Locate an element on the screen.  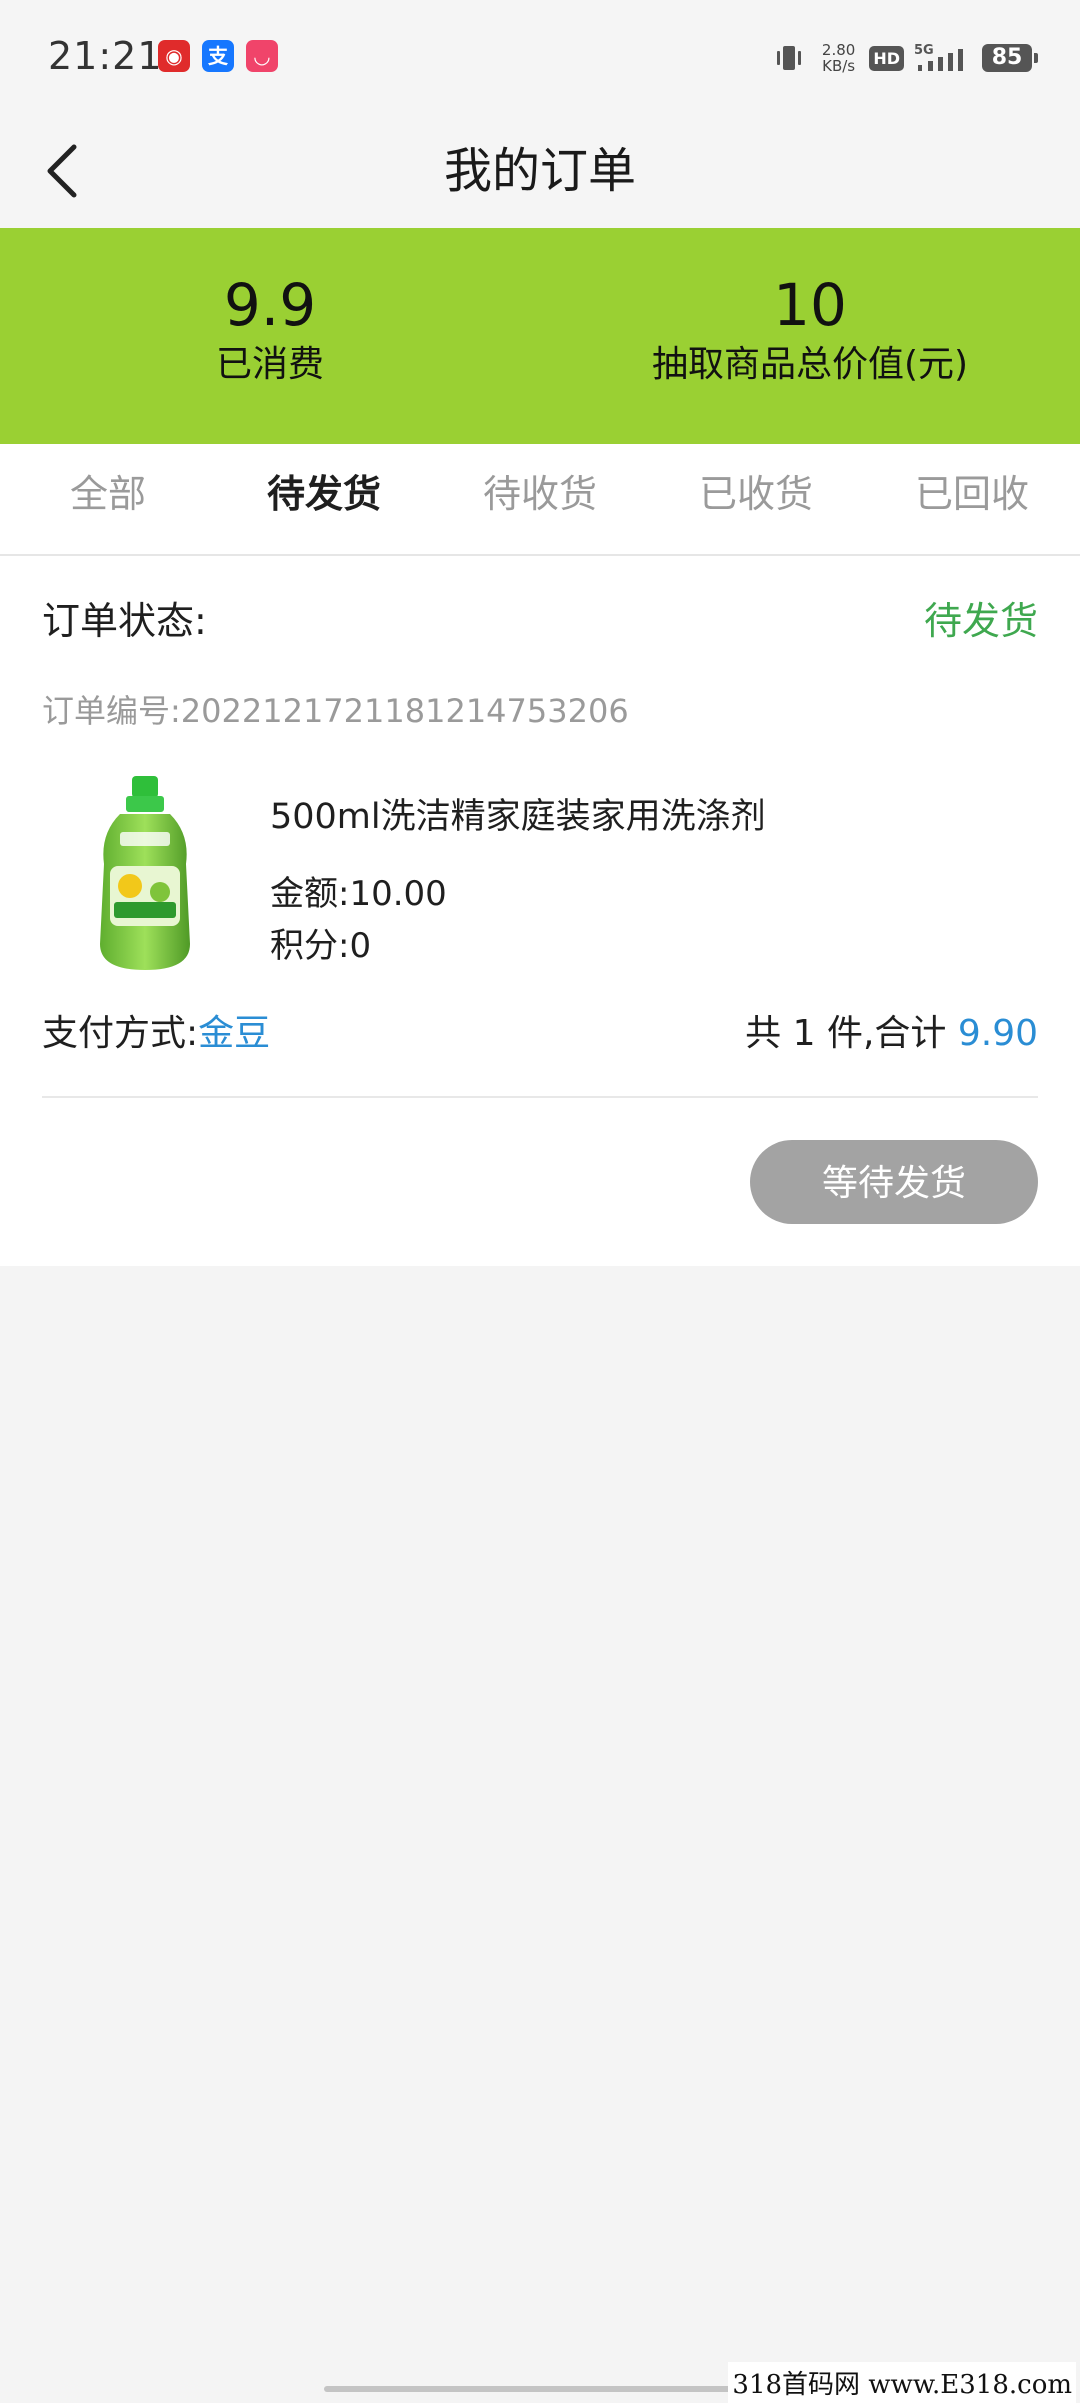
app-icon: ◡ is located at coordinates (262, 56).